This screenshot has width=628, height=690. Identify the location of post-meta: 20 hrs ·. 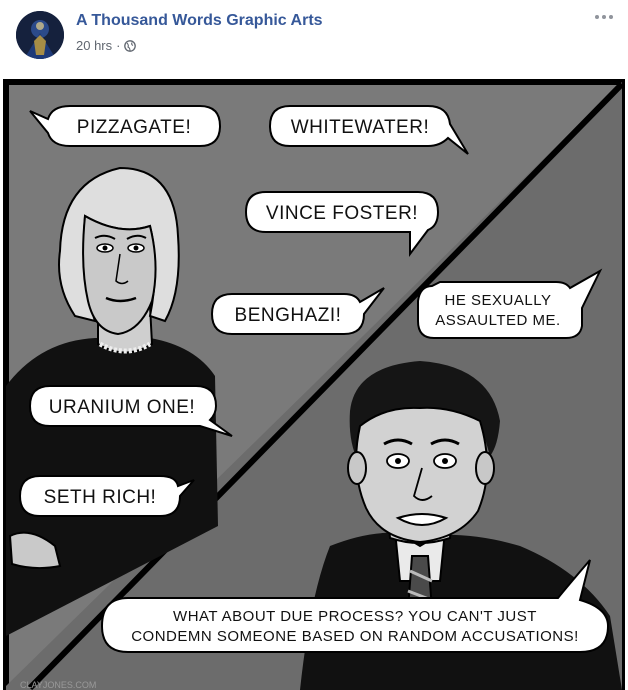
(106, 45).